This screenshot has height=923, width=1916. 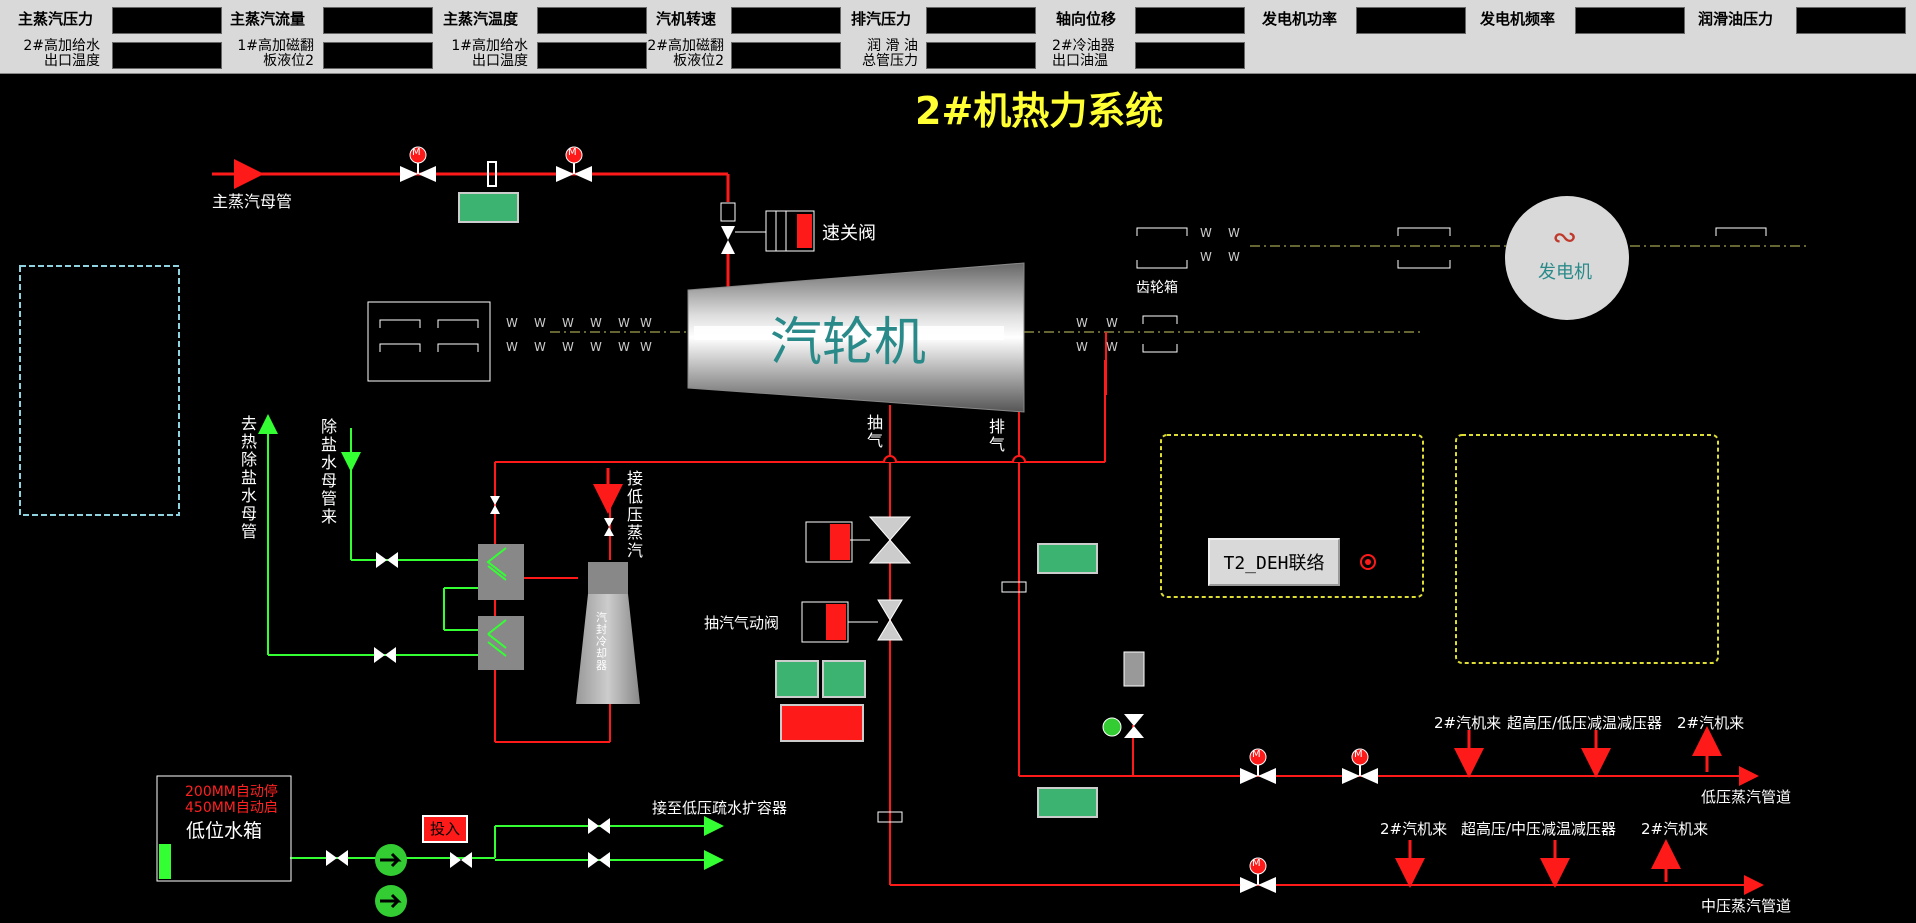 I want to click on status-indicator-lp, so click(x=1067, y=802).